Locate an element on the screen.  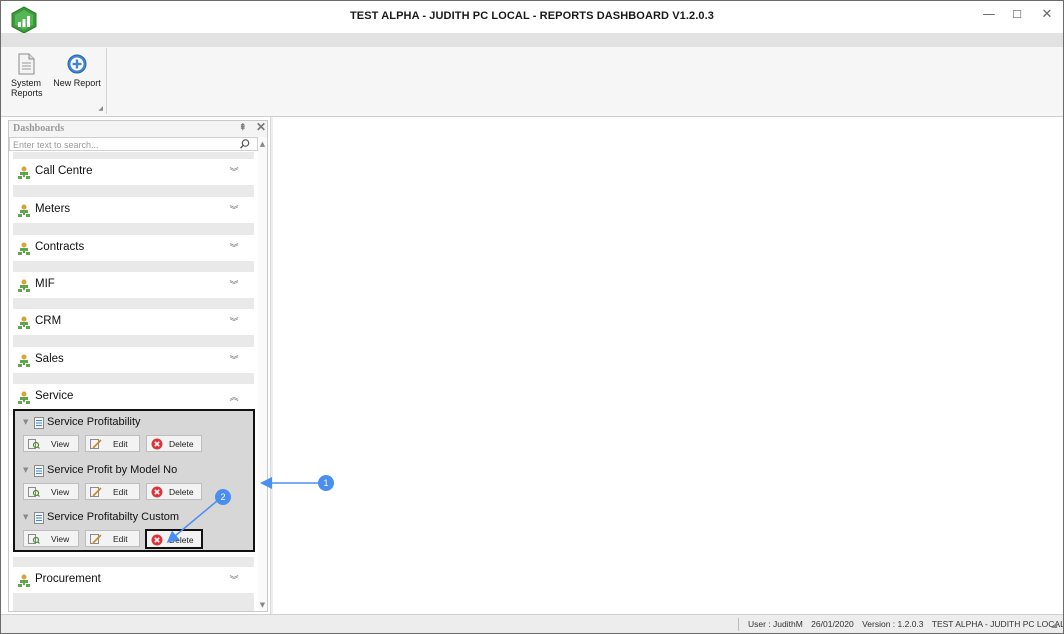
delete-button-highlighted: Delete is located at coordinates (174, 539).